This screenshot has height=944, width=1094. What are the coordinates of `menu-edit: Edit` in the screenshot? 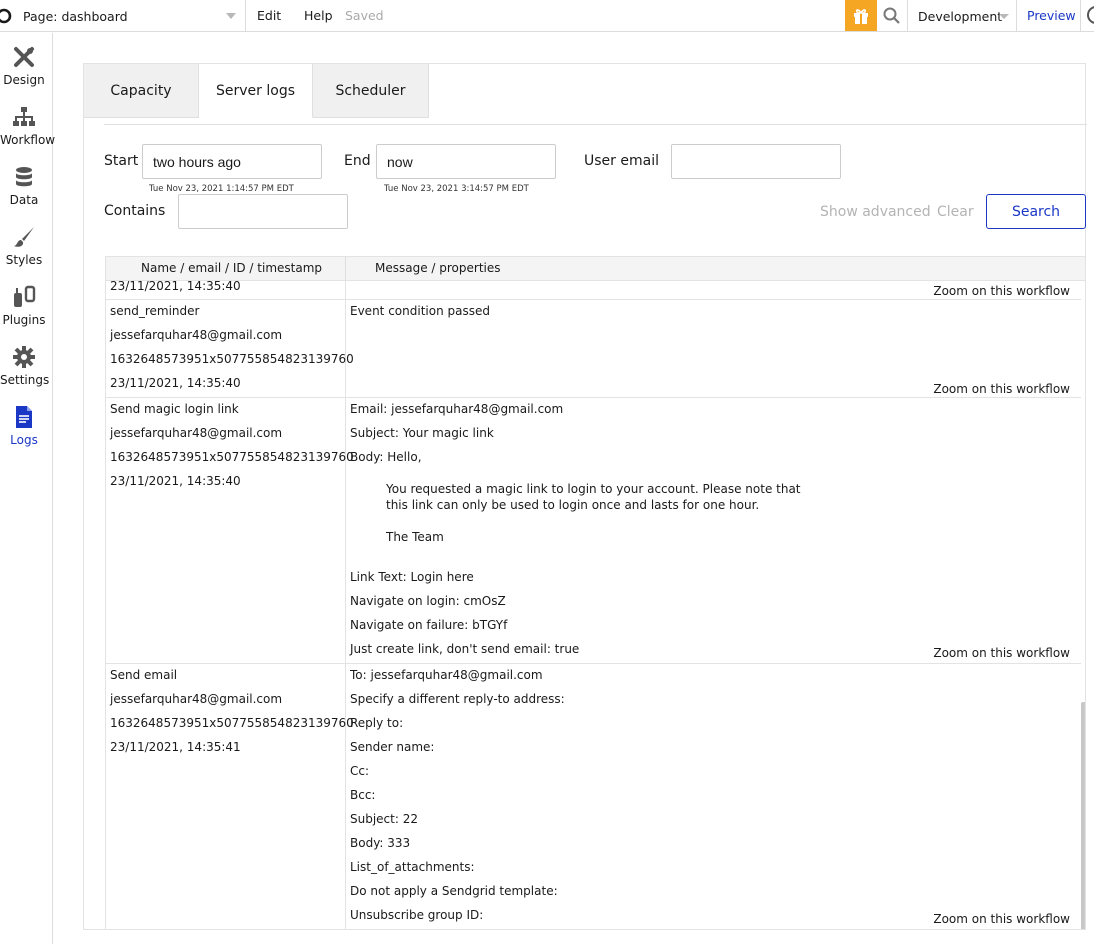 It's located at (269, 15).